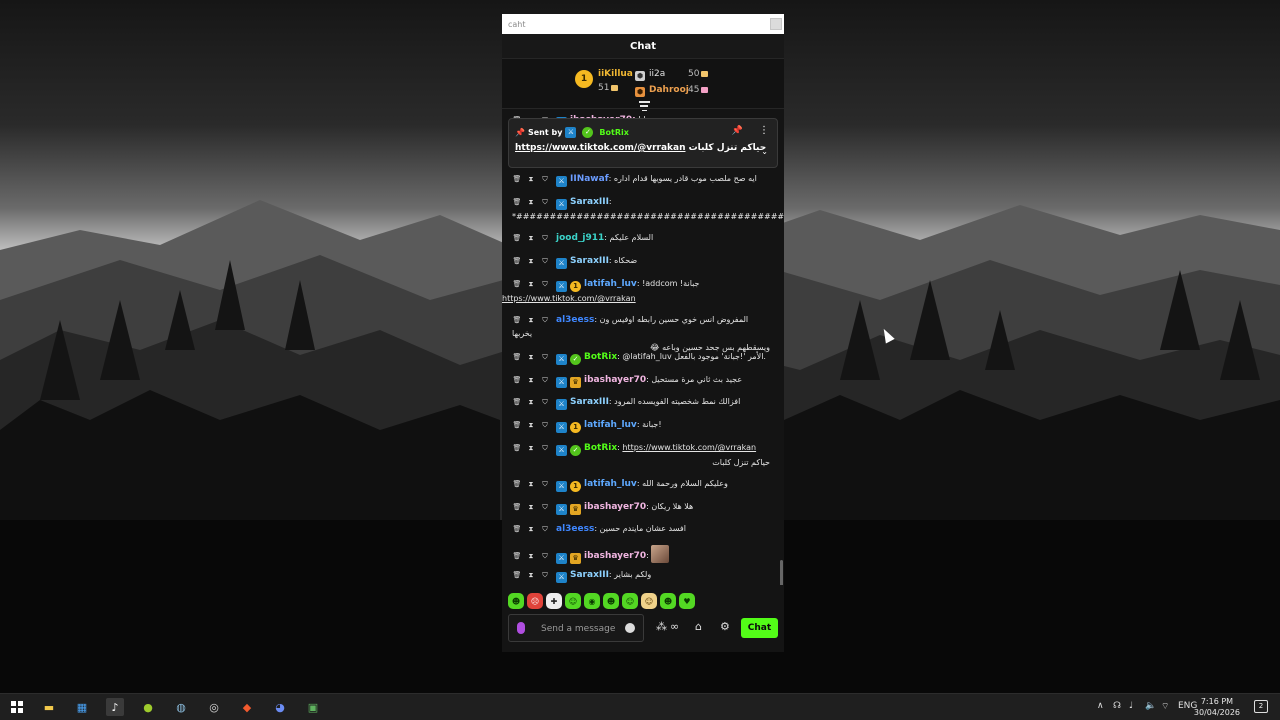  What do you see at coordinates (759, 628) in the screenshot?
I see `send-chat-button: Chat` at bounding box center [759, 628].